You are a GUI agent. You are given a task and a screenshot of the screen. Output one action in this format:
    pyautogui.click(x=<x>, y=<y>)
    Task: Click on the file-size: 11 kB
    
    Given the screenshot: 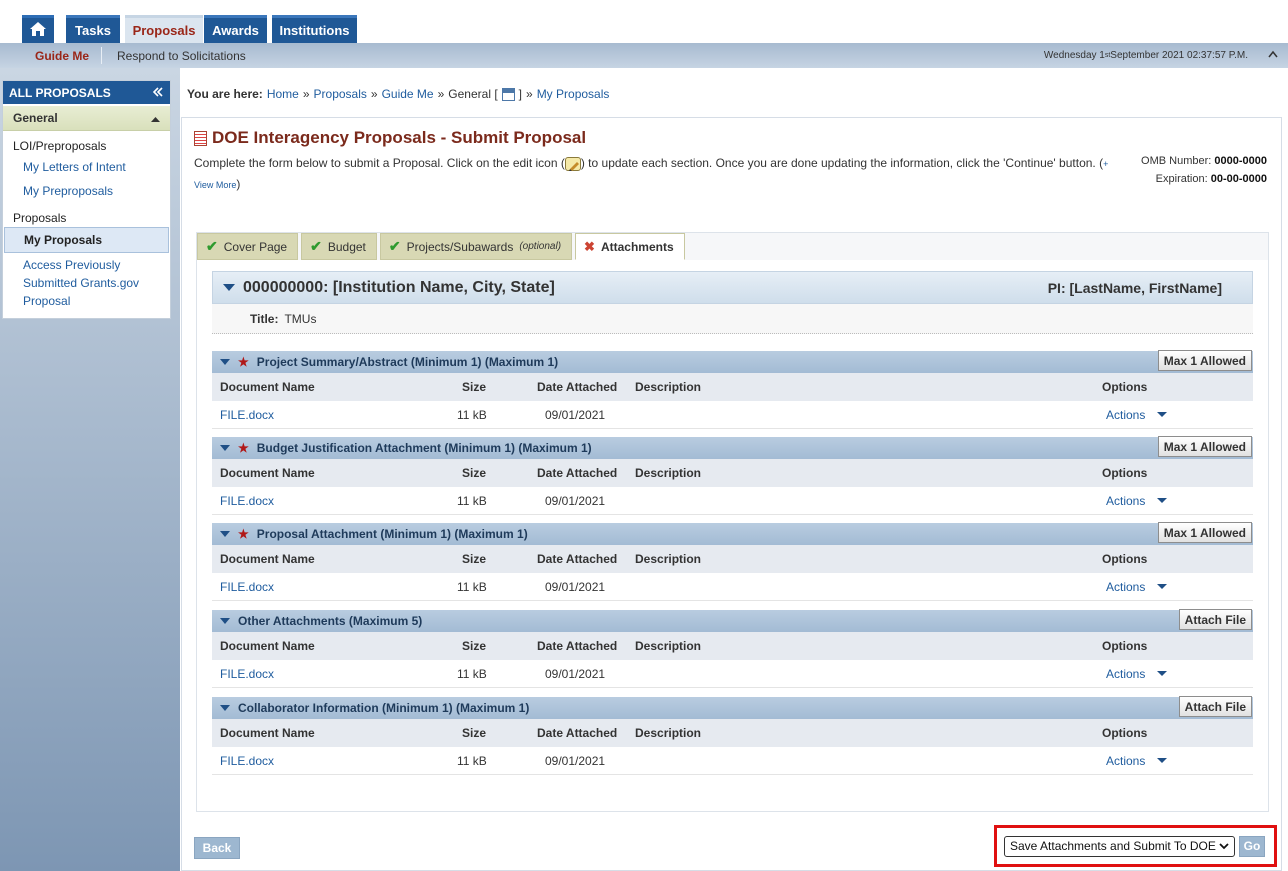 What is the action you would take?
    pyautogui.click(x=472, y=673)
    